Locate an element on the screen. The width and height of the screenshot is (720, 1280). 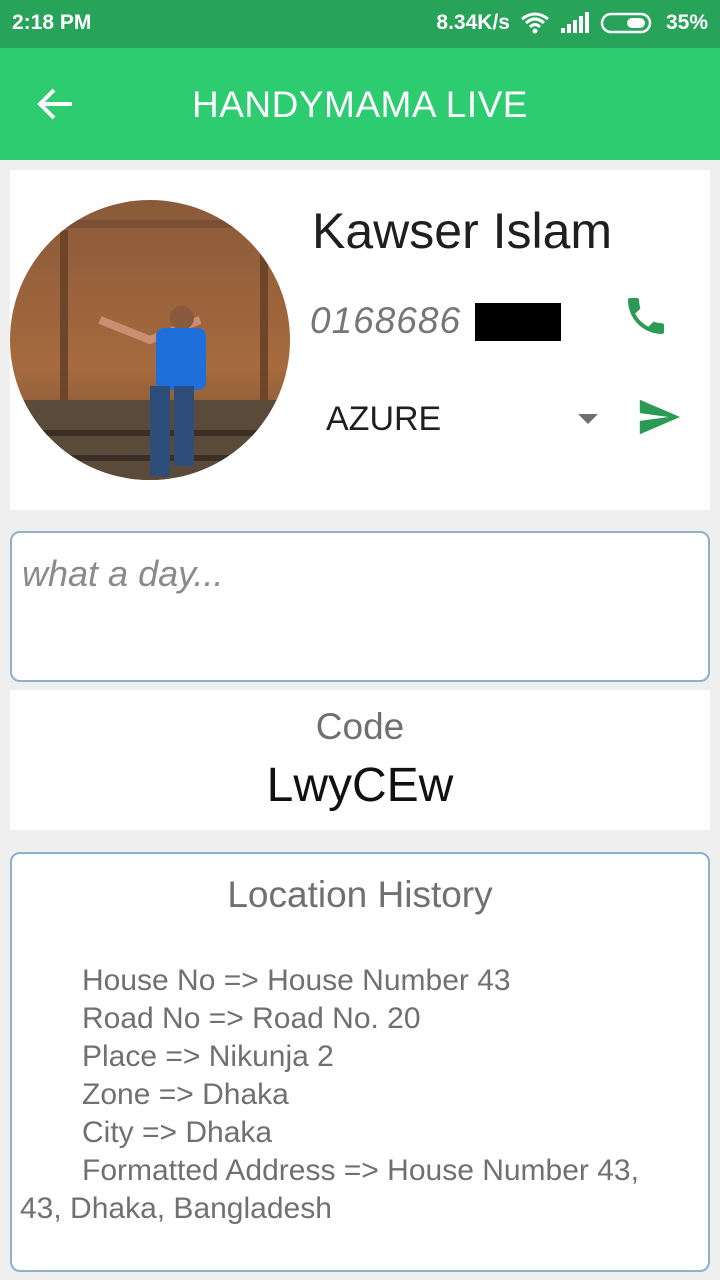
contact-name: Kawser Islam is located at coordinates (462, 231).